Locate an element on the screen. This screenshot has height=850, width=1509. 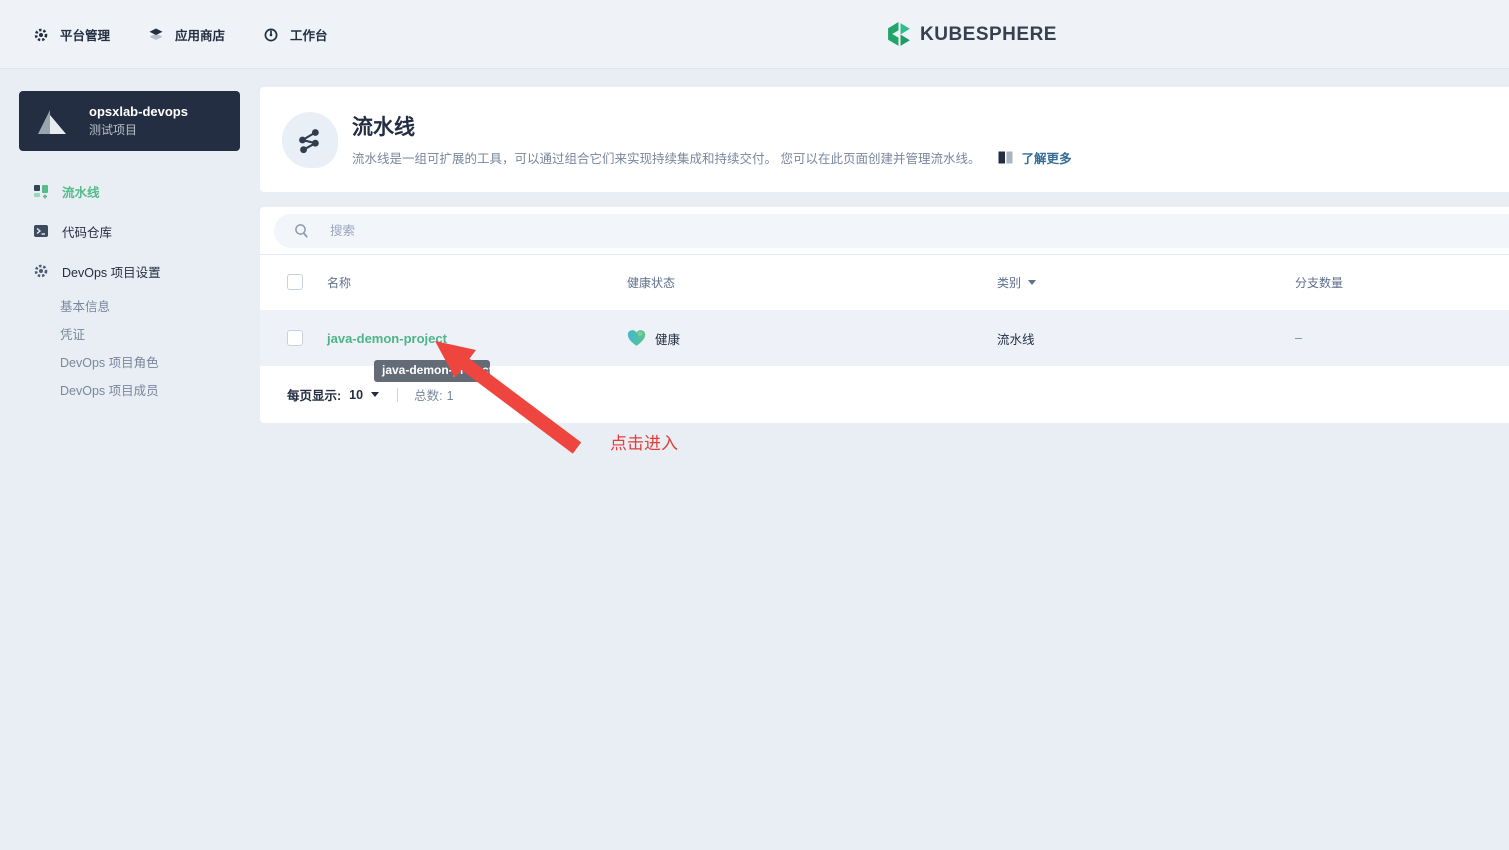
caret-down-icon is located at coordinates (375, 394).